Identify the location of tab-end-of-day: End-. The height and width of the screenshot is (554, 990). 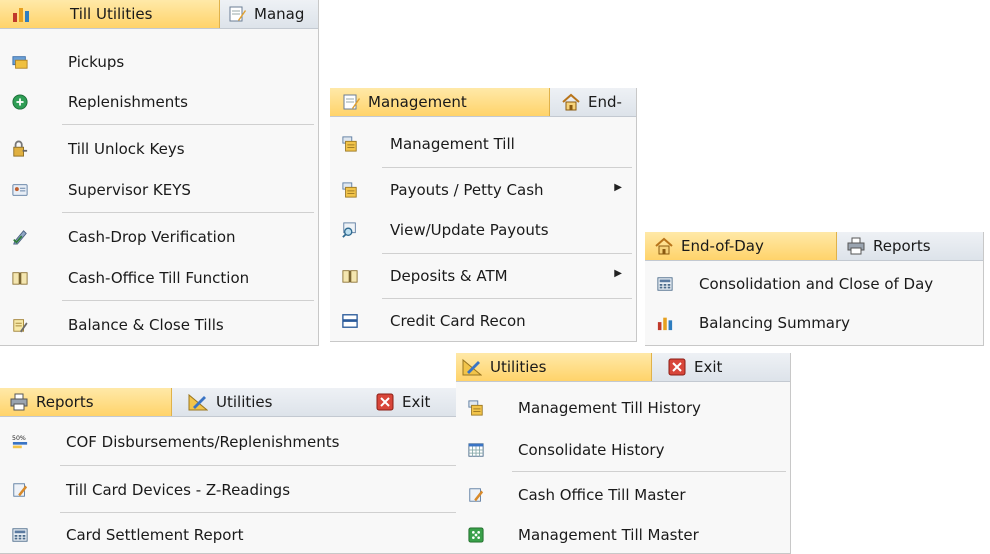
(592, 102).